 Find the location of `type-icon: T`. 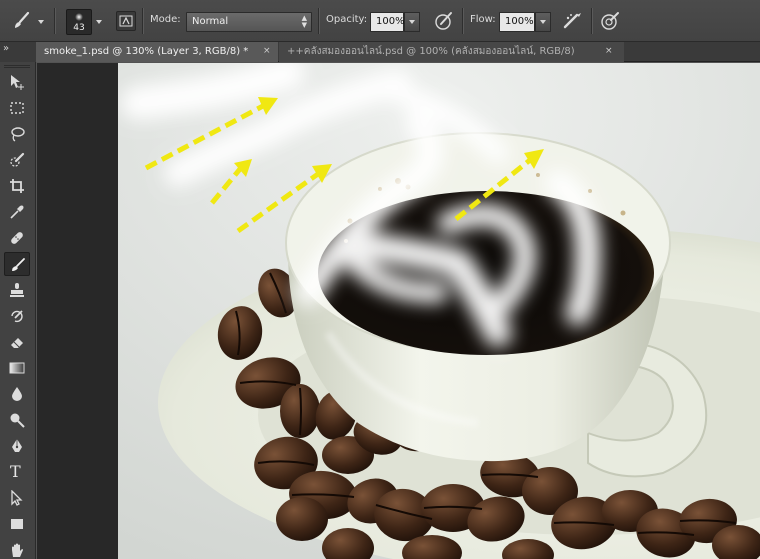

type-icon: T is located at coordinates (15, 471).